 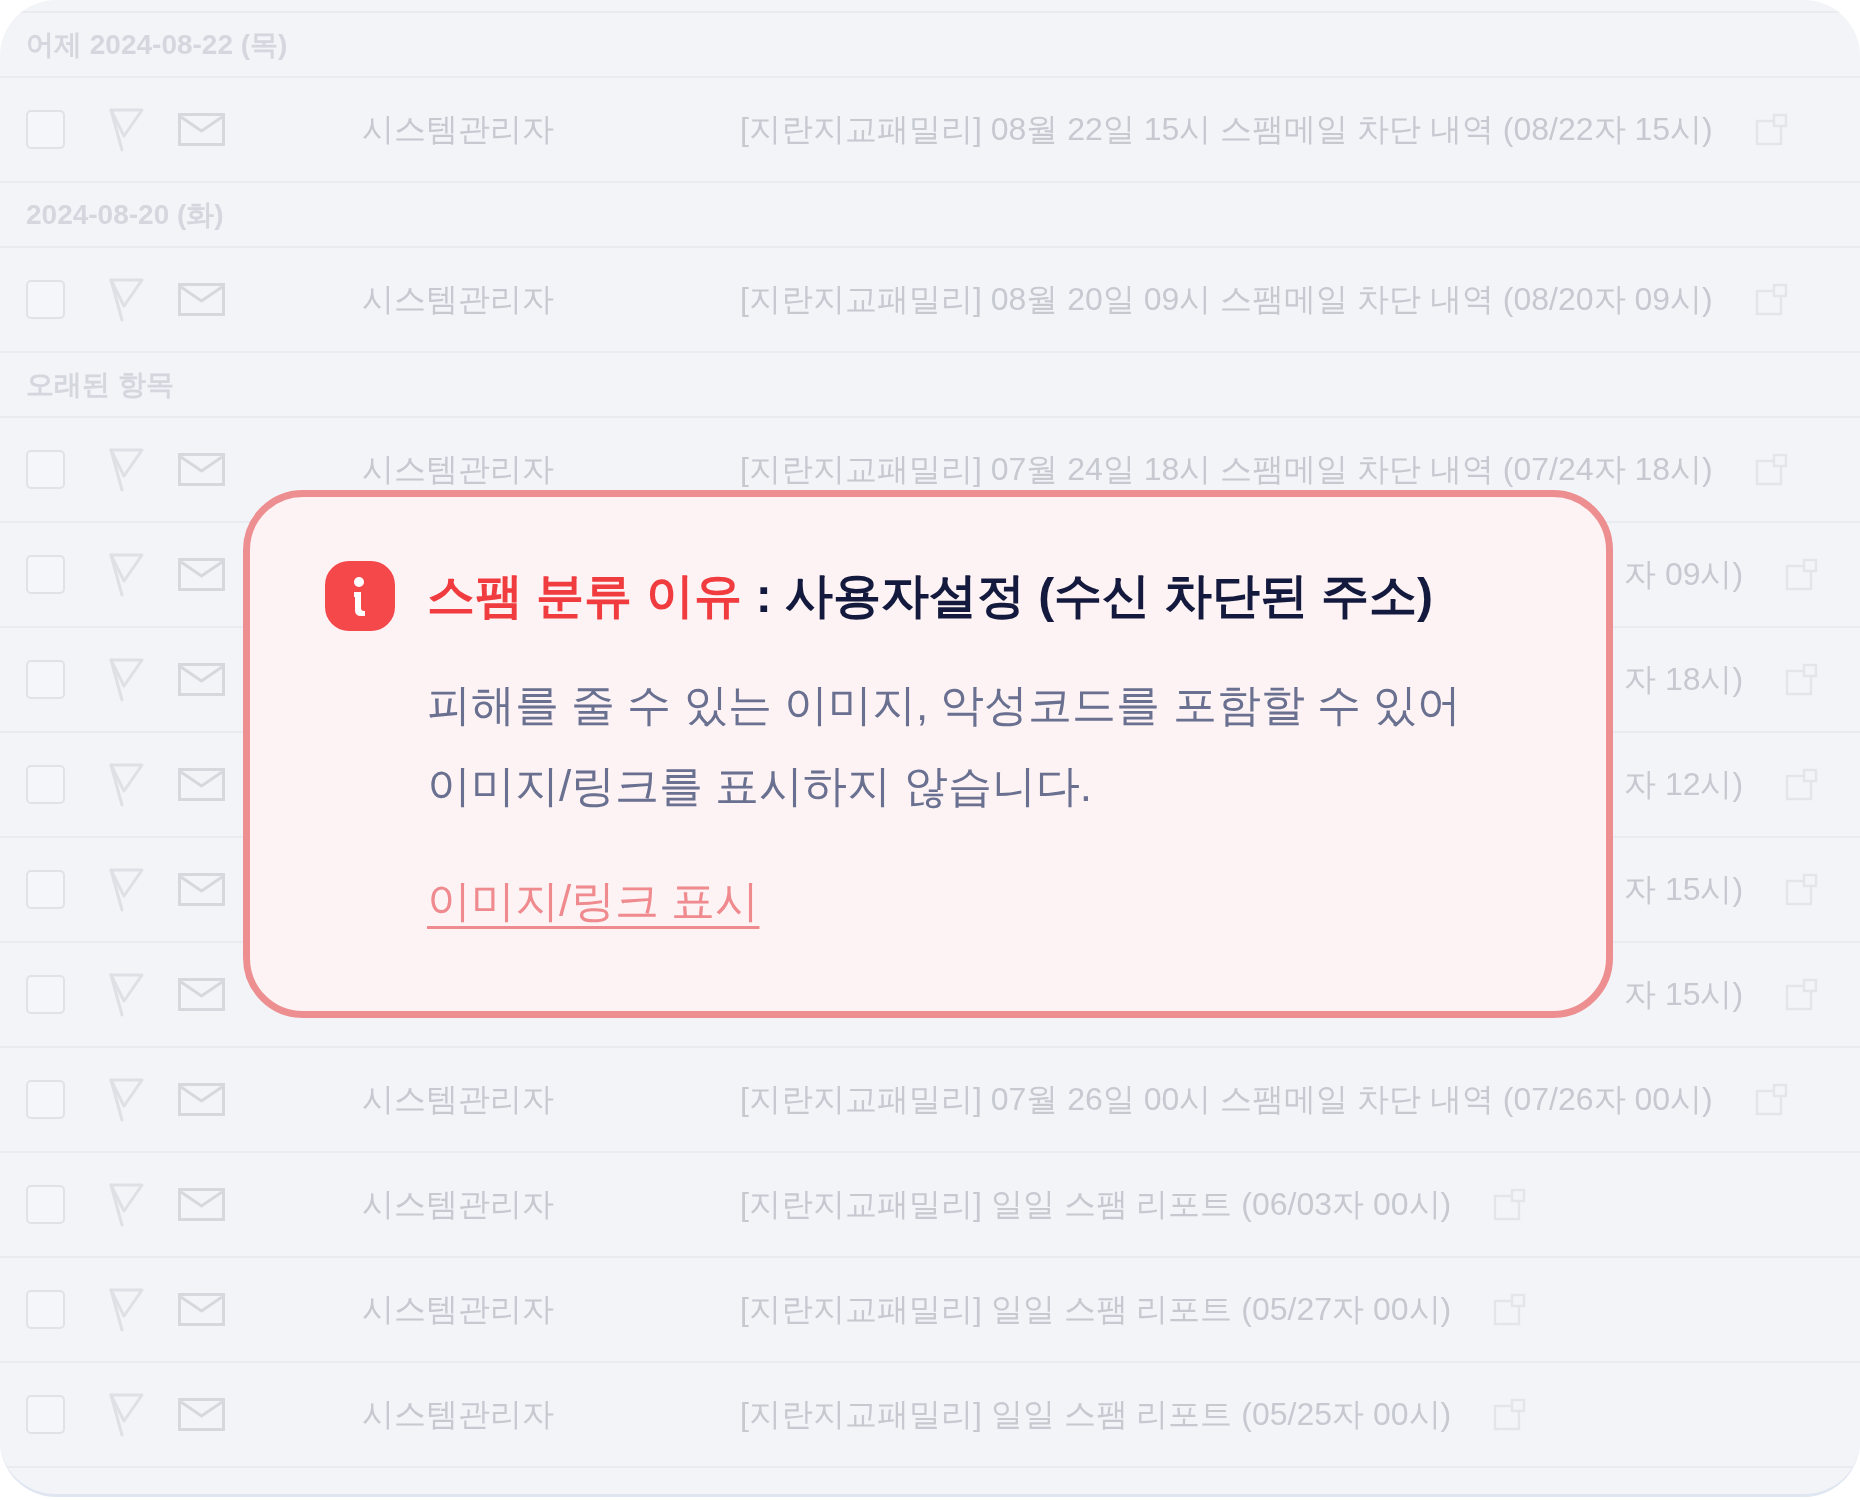 I want to click on info-icon, so click(x=360, y=596).